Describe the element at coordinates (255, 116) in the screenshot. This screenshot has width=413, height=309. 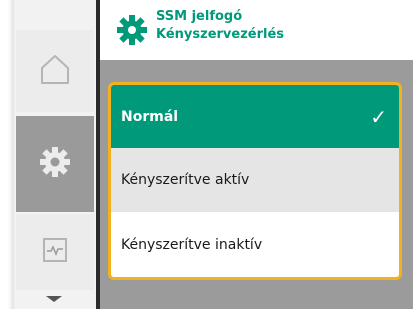
I see `option-normal: Normál ✓` at that location.